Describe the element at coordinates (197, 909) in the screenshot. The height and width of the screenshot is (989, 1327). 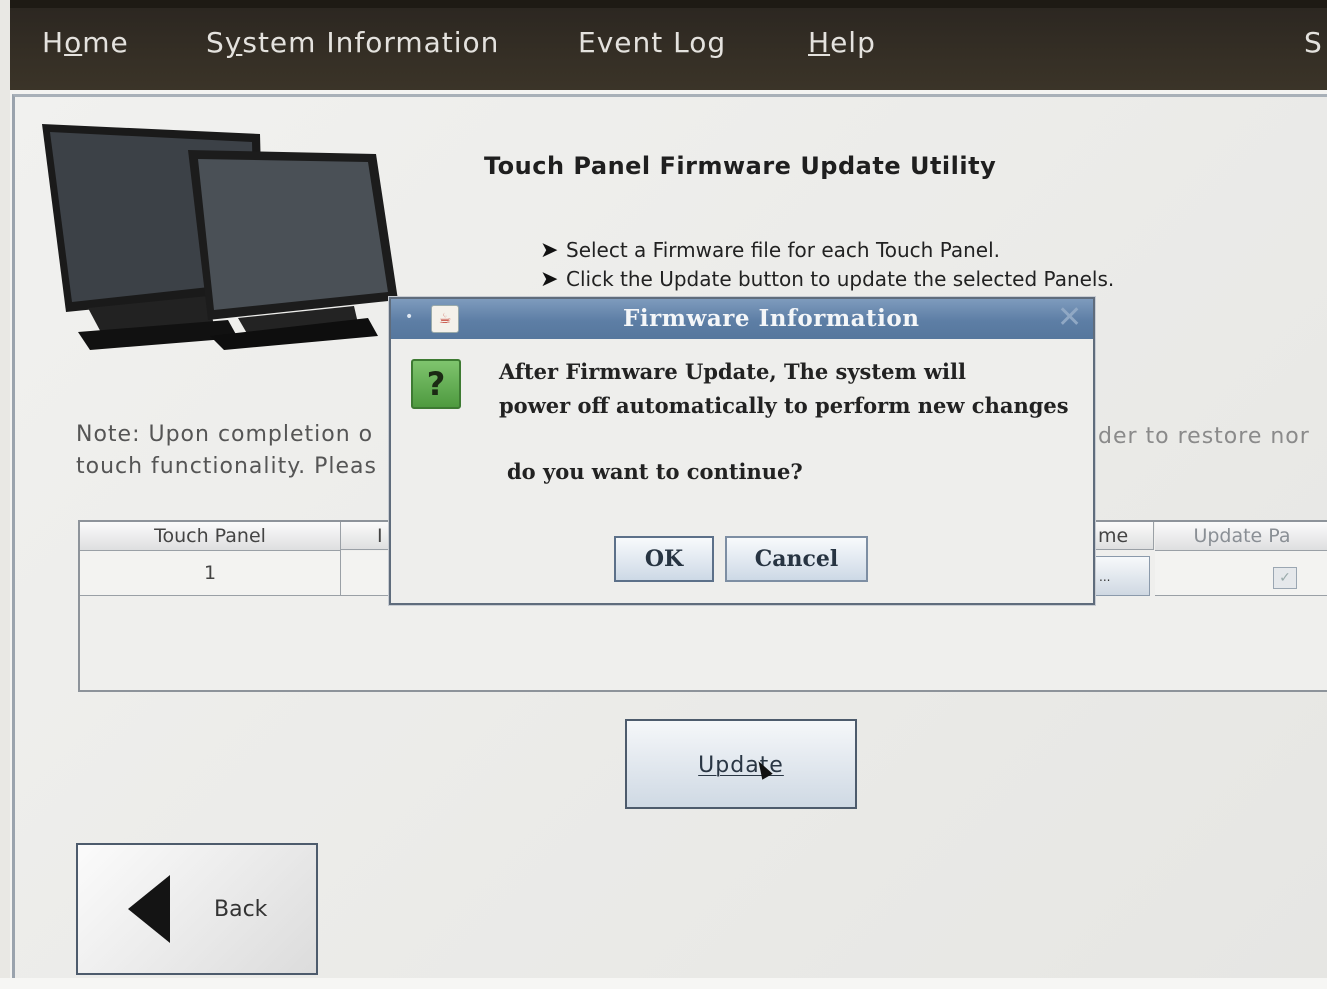
I see `back-button: Back` at that location.